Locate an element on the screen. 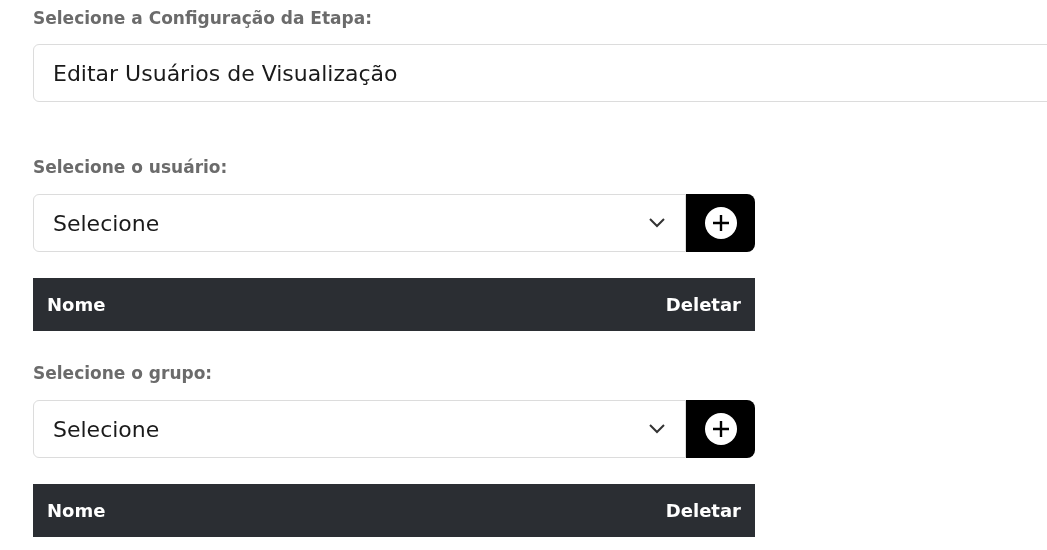 This screenshot has height=550, width=1047. field-label: Selecione o grupo: is located at coordinates (123, 373).